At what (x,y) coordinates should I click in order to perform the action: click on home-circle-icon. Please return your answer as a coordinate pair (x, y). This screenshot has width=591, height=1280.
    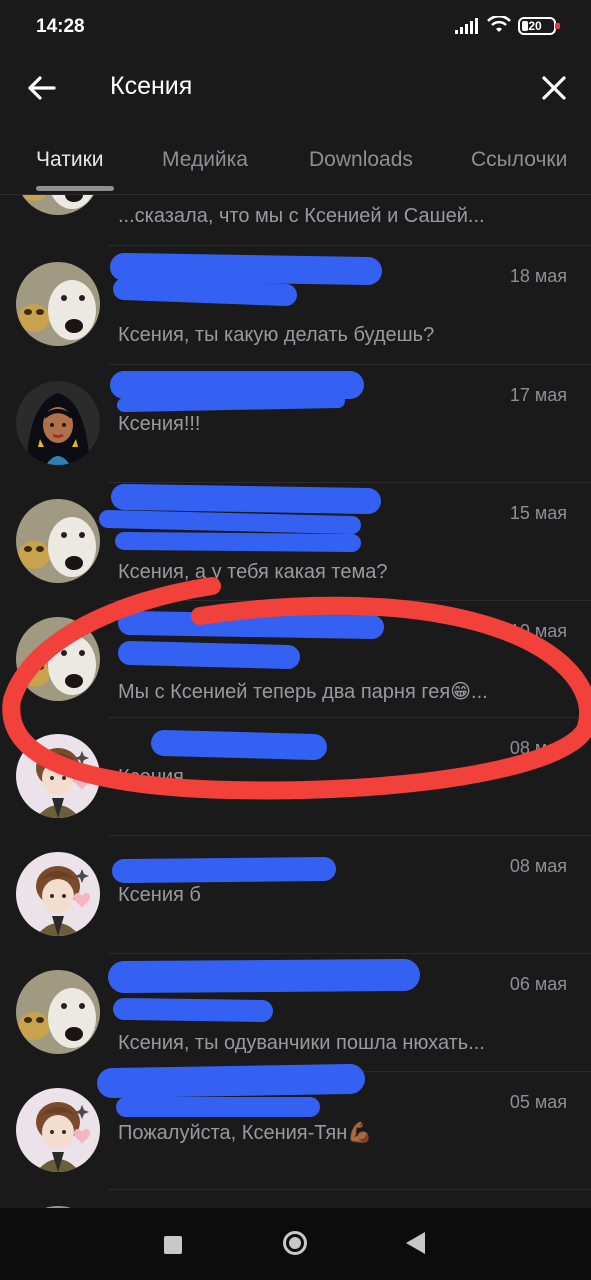
    Looking at the image, I should click on (295, 1243).